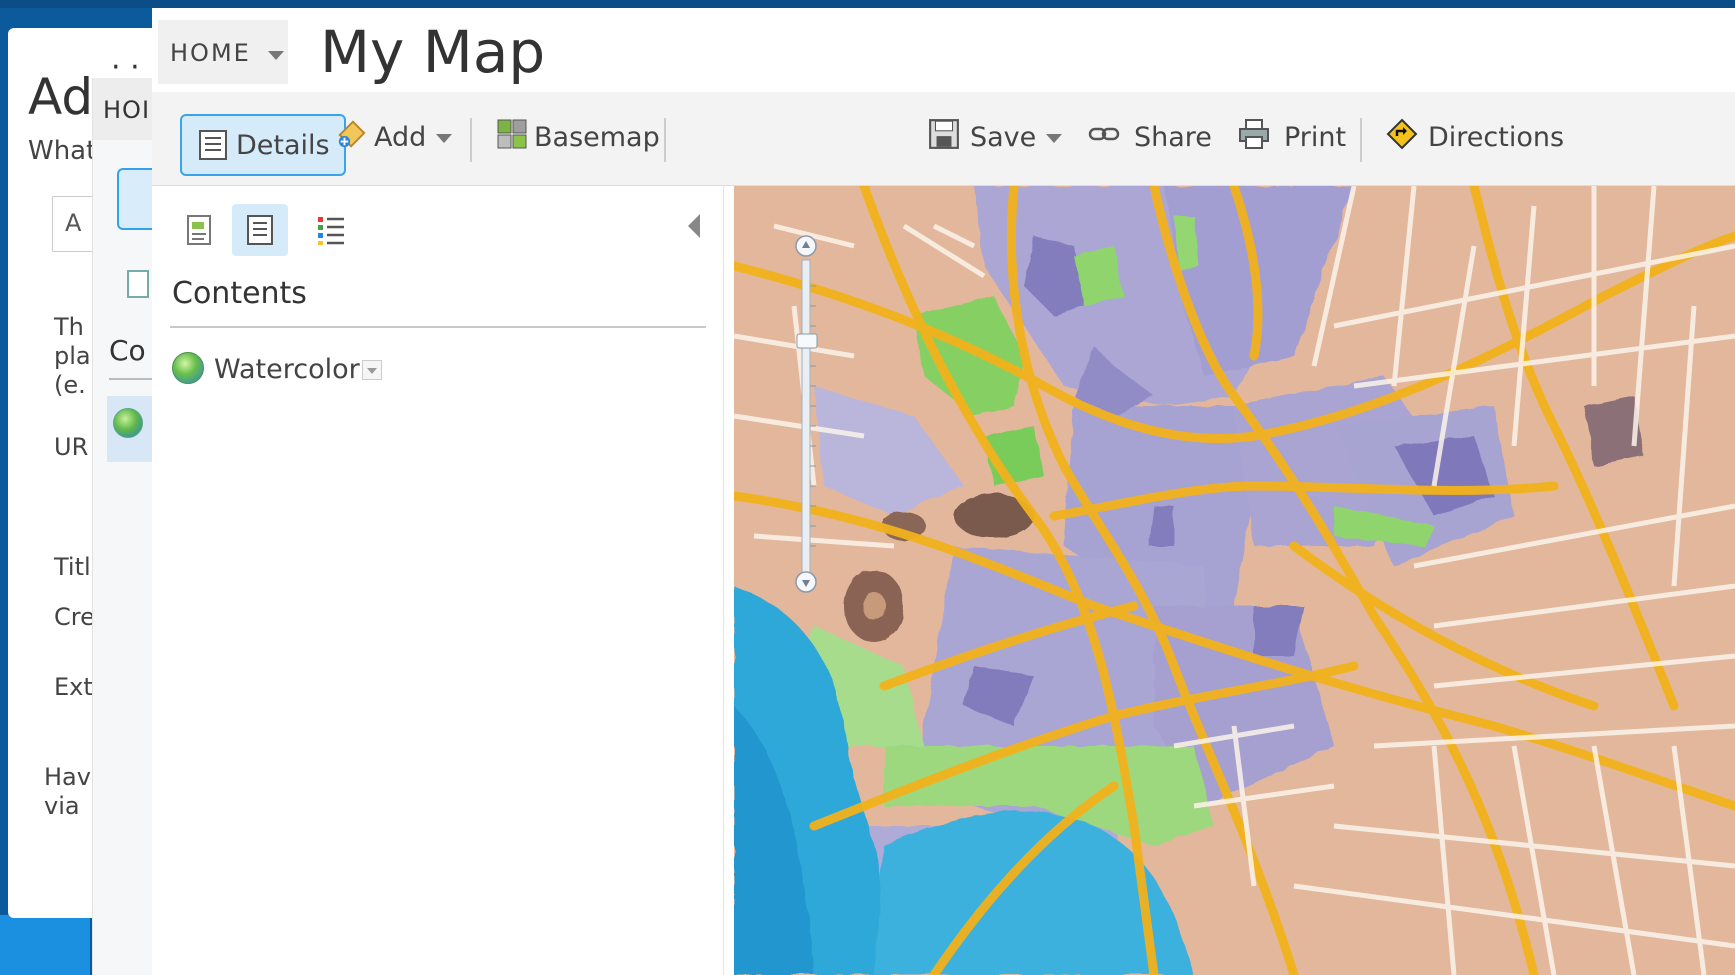 The width and height of the screenshot is (1735, 975). What do you see at coordinates (433, 52) in the screenshot?
I see `page-title: My Map` at bounding box center [433, 52].